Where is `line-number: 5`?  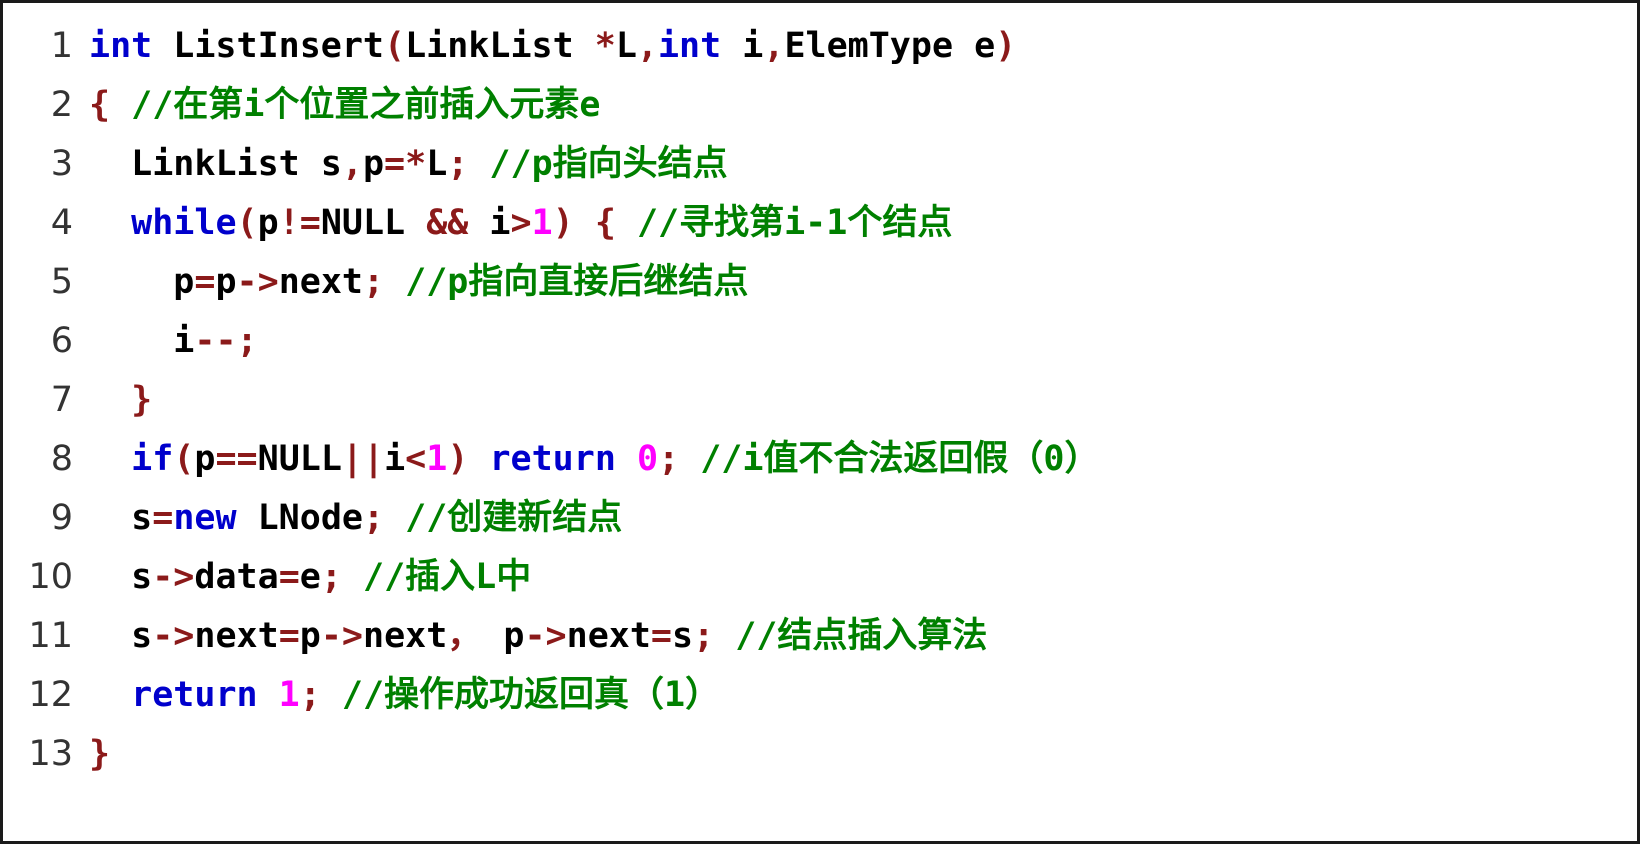 line-number: 5 is located at coordinates (61, 282).